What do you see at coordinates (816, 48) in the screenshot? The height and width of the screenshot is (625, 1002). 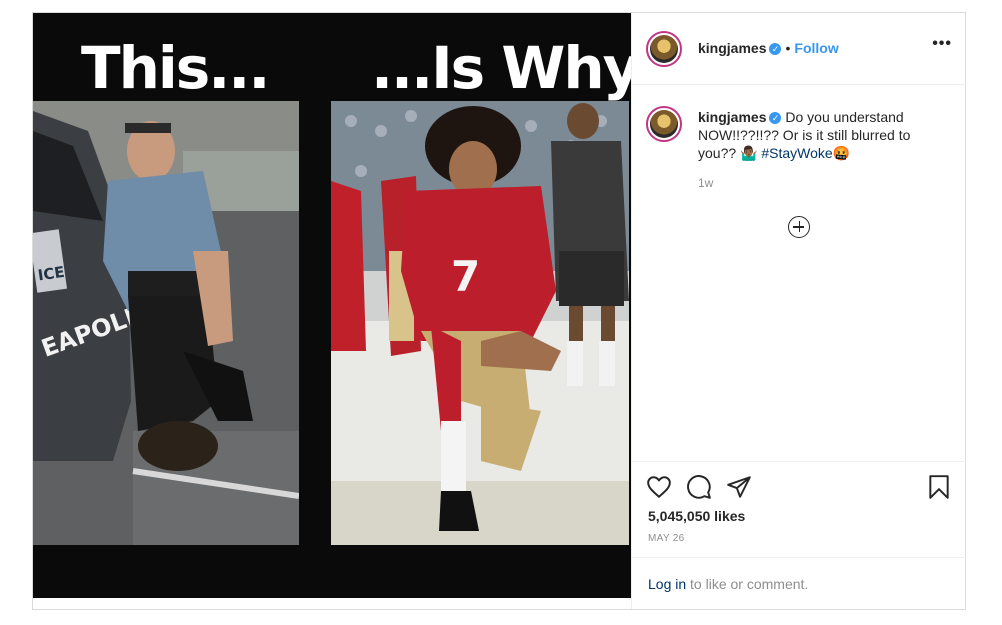 I see `follow-button: Follow` at bounding box center [816, 48].